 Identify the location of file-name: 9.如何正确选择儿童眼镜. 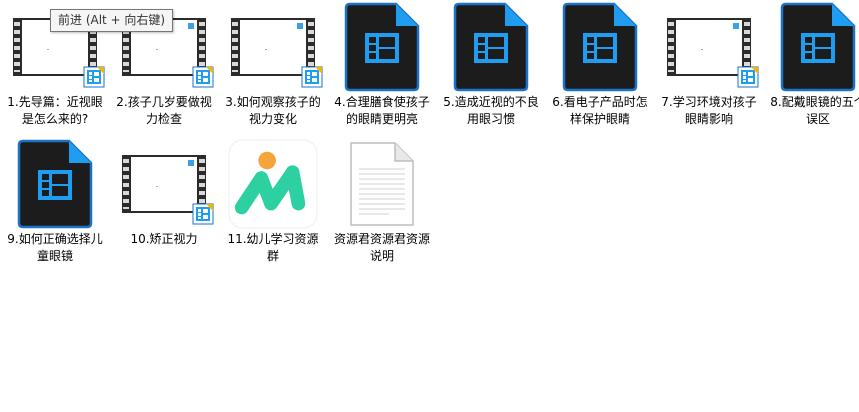
(55, 247).